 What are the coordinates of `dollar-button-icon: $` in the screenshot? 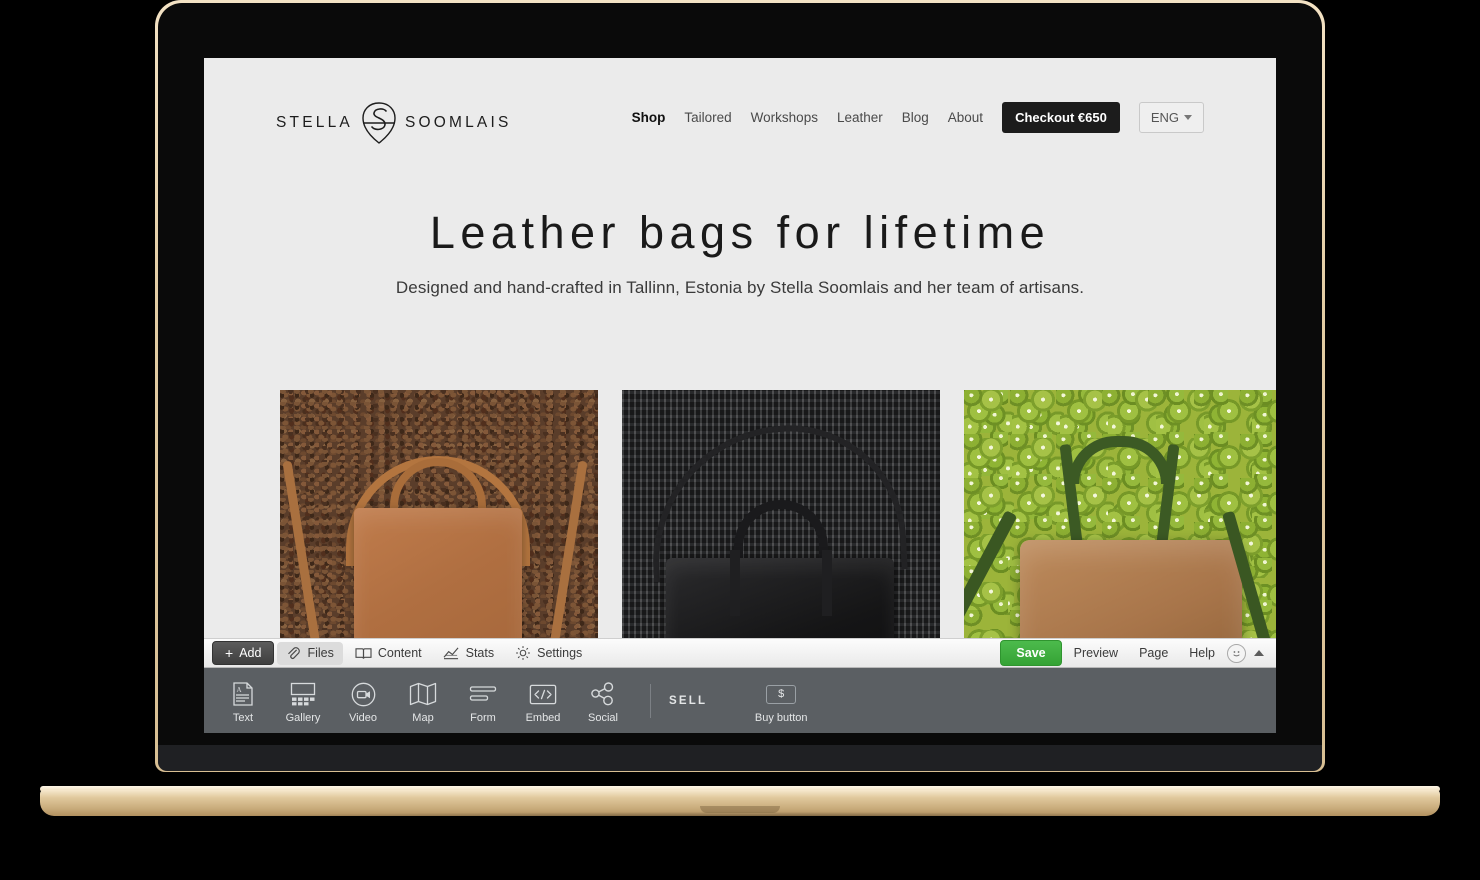 It's located at (781, 694).